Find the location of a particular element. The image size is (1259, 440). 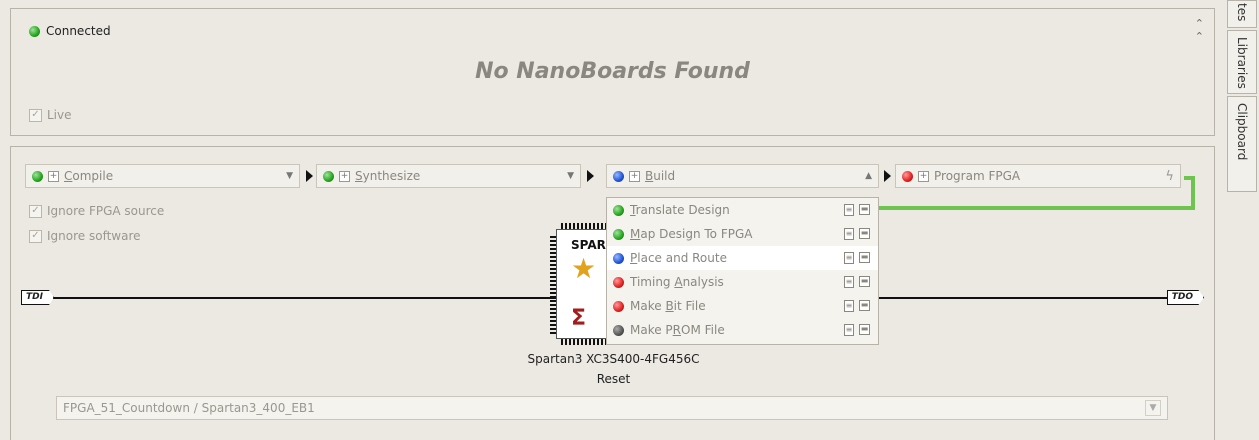

collapse-panel-button: ⌃ ⌃ is located at coordinates (1199, 30).